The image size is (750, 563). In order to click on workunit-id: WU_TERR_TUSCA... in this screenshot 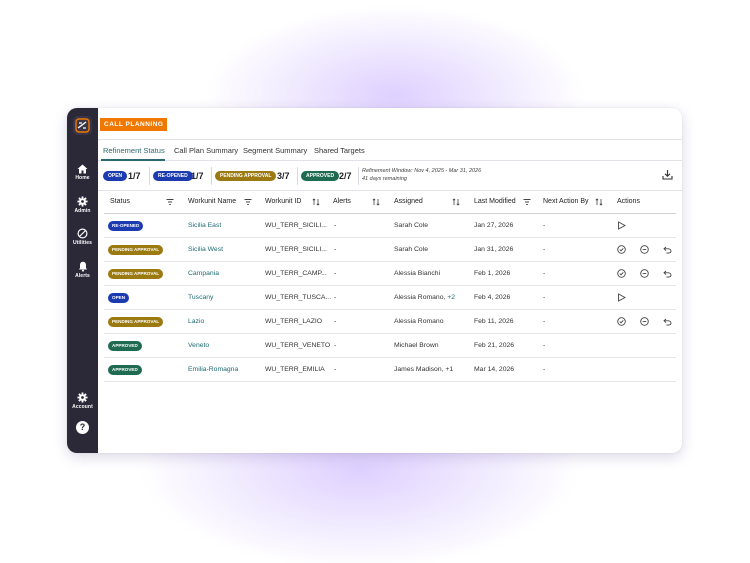, I will do `click(298, 297)`.